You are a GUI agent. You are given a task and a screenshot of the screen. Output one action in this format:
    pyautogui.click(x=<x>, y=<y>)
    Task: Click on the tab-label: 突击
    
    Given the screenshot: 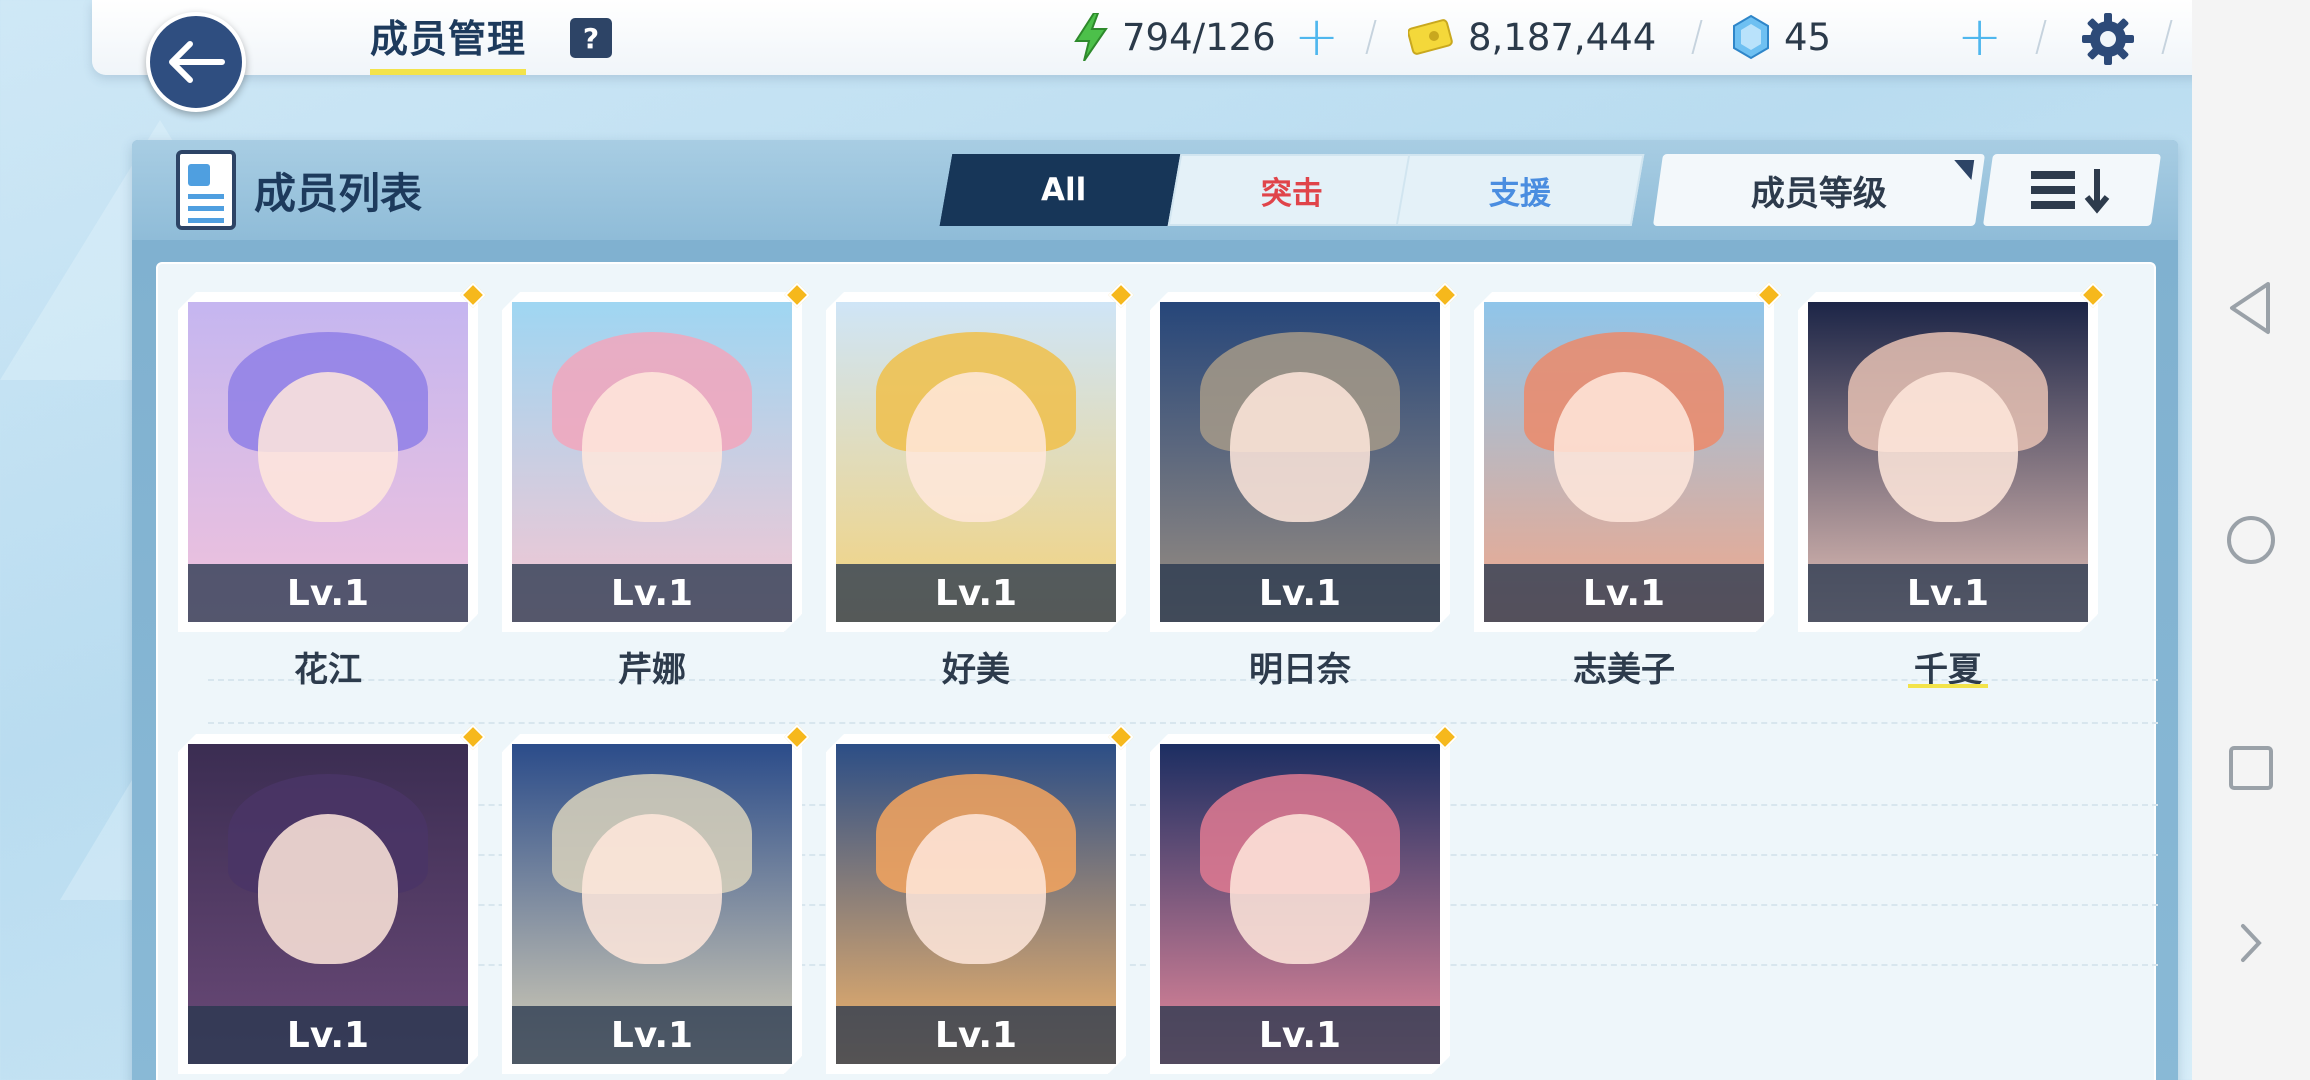 What is the action you would take?
    pyautogui.click(x=1292, y=193)
    